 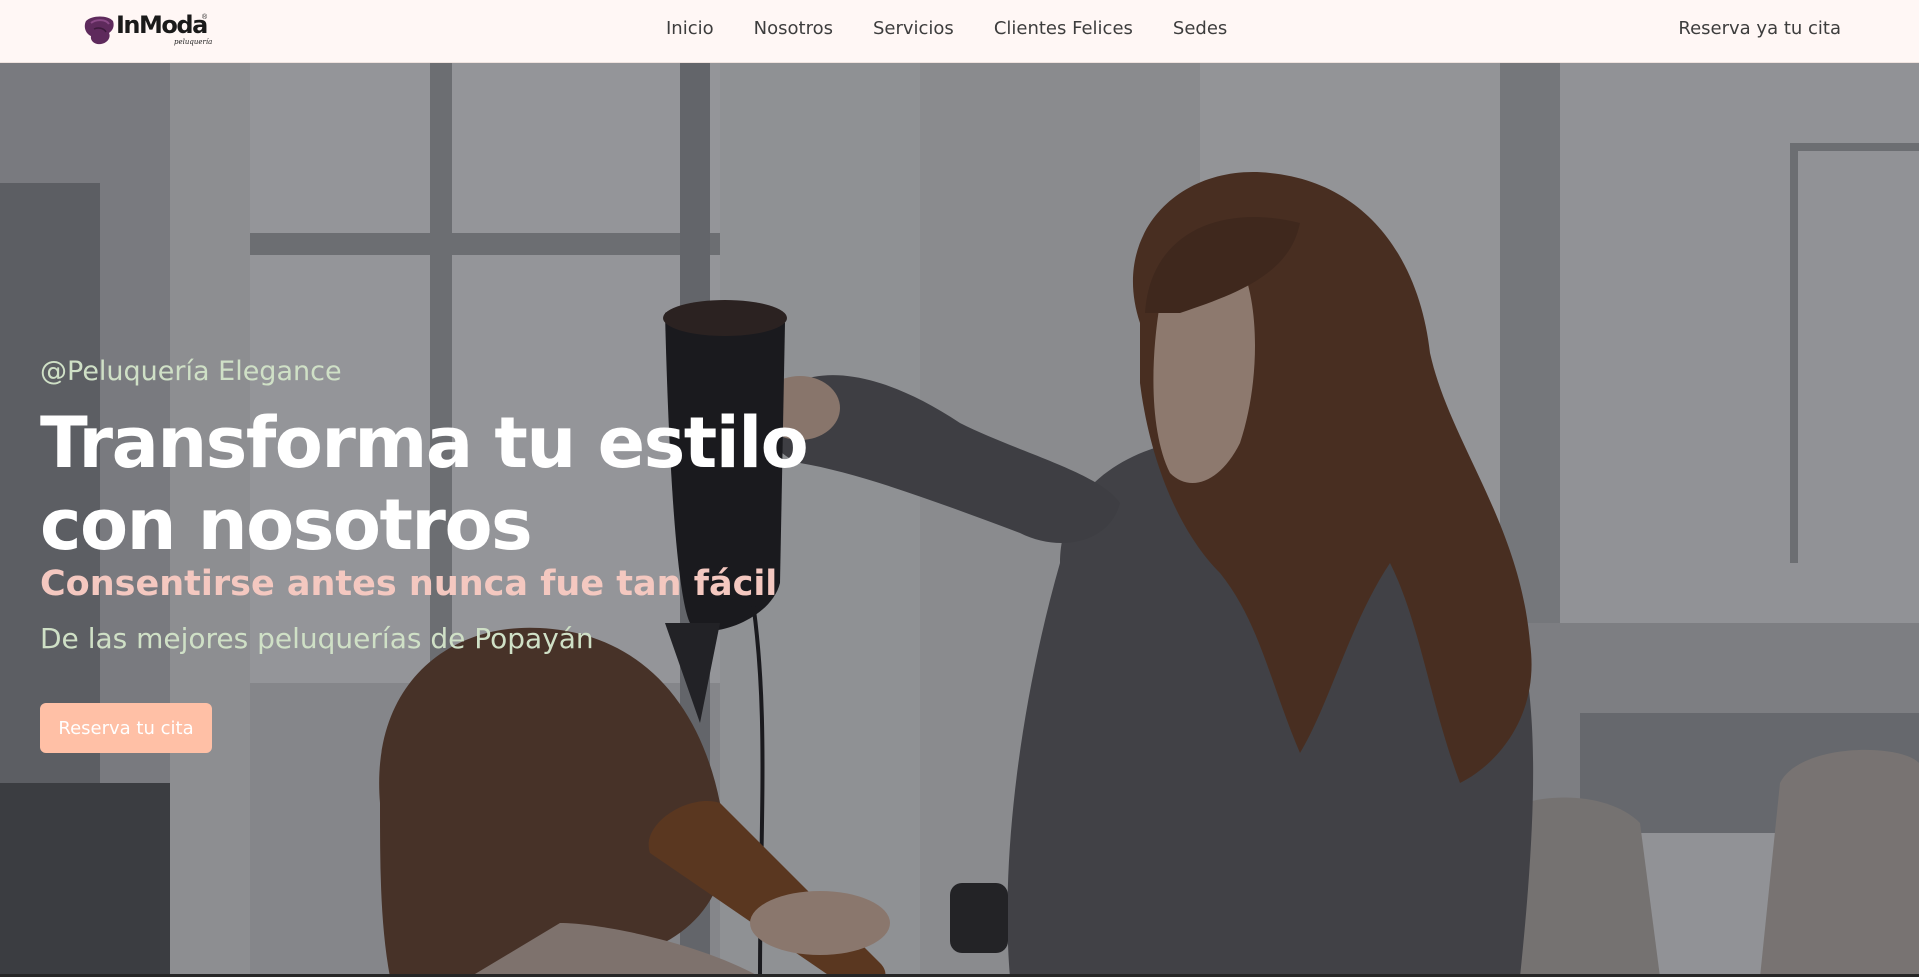 I want to click on brand-hair-icon, so click(x=99, y=31).